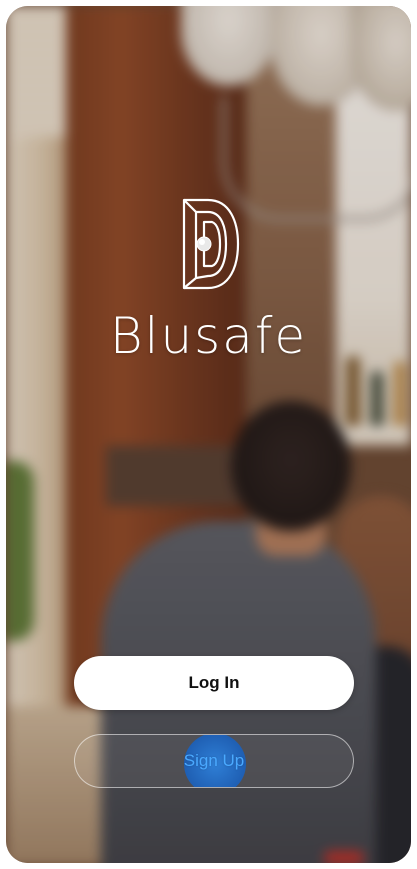 Image resolution: width=417 pixels, height=869 pixels. I want to click on signup-button: Sign Up, so click(214, 761).